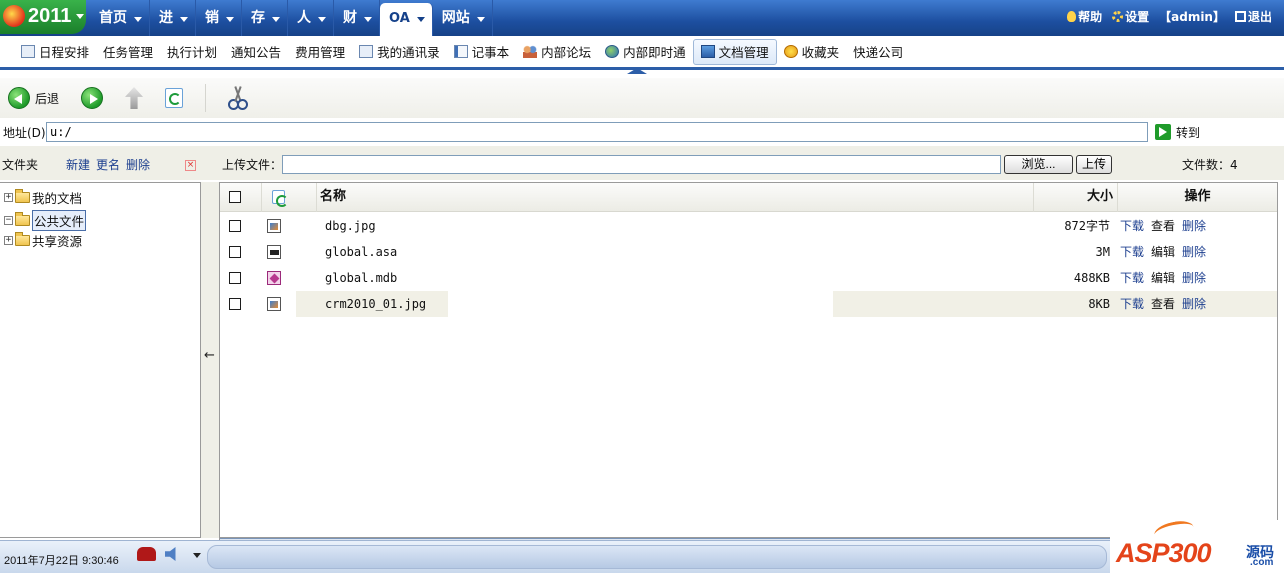 The width and height of the screenshot is (1284, 573). Describe the element at coordinates (1087, 226) in the screenshot. I see `file-size: 872字节` at that location.